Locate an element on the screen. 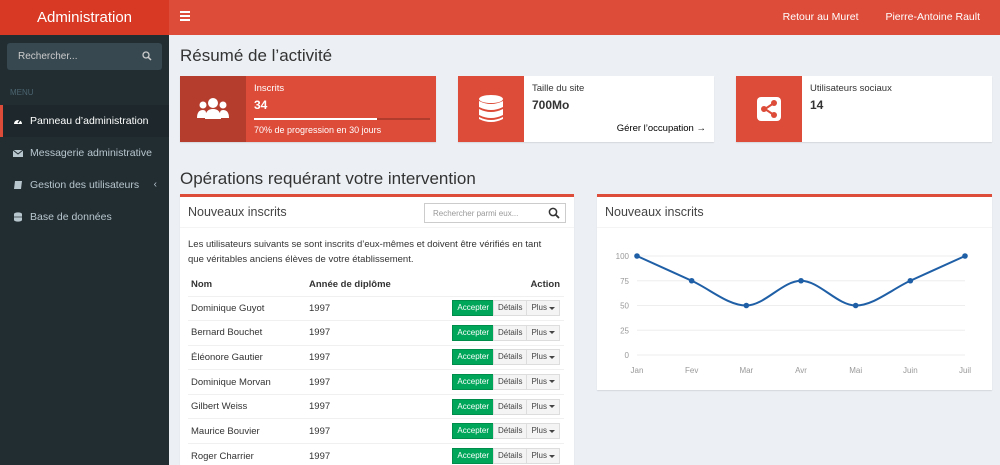  sidebar-item-users: Gestion des utilisateurs ‹ is located at coordinates (84, 185).